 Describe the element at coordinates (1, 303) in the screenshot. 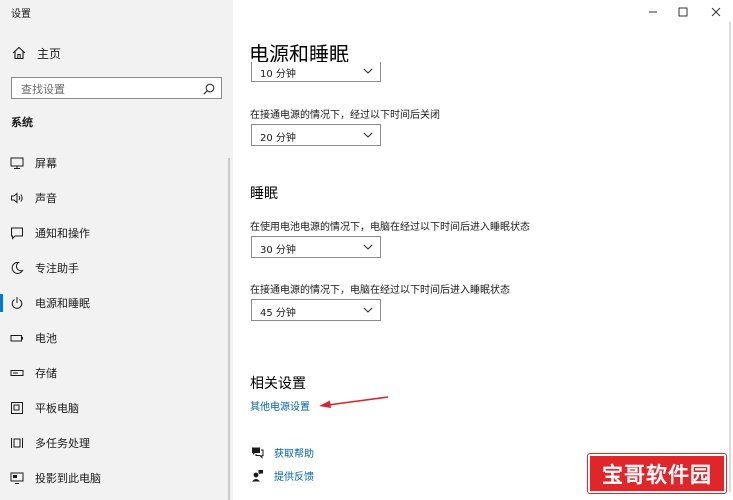

I see `active-indicator` at that location.